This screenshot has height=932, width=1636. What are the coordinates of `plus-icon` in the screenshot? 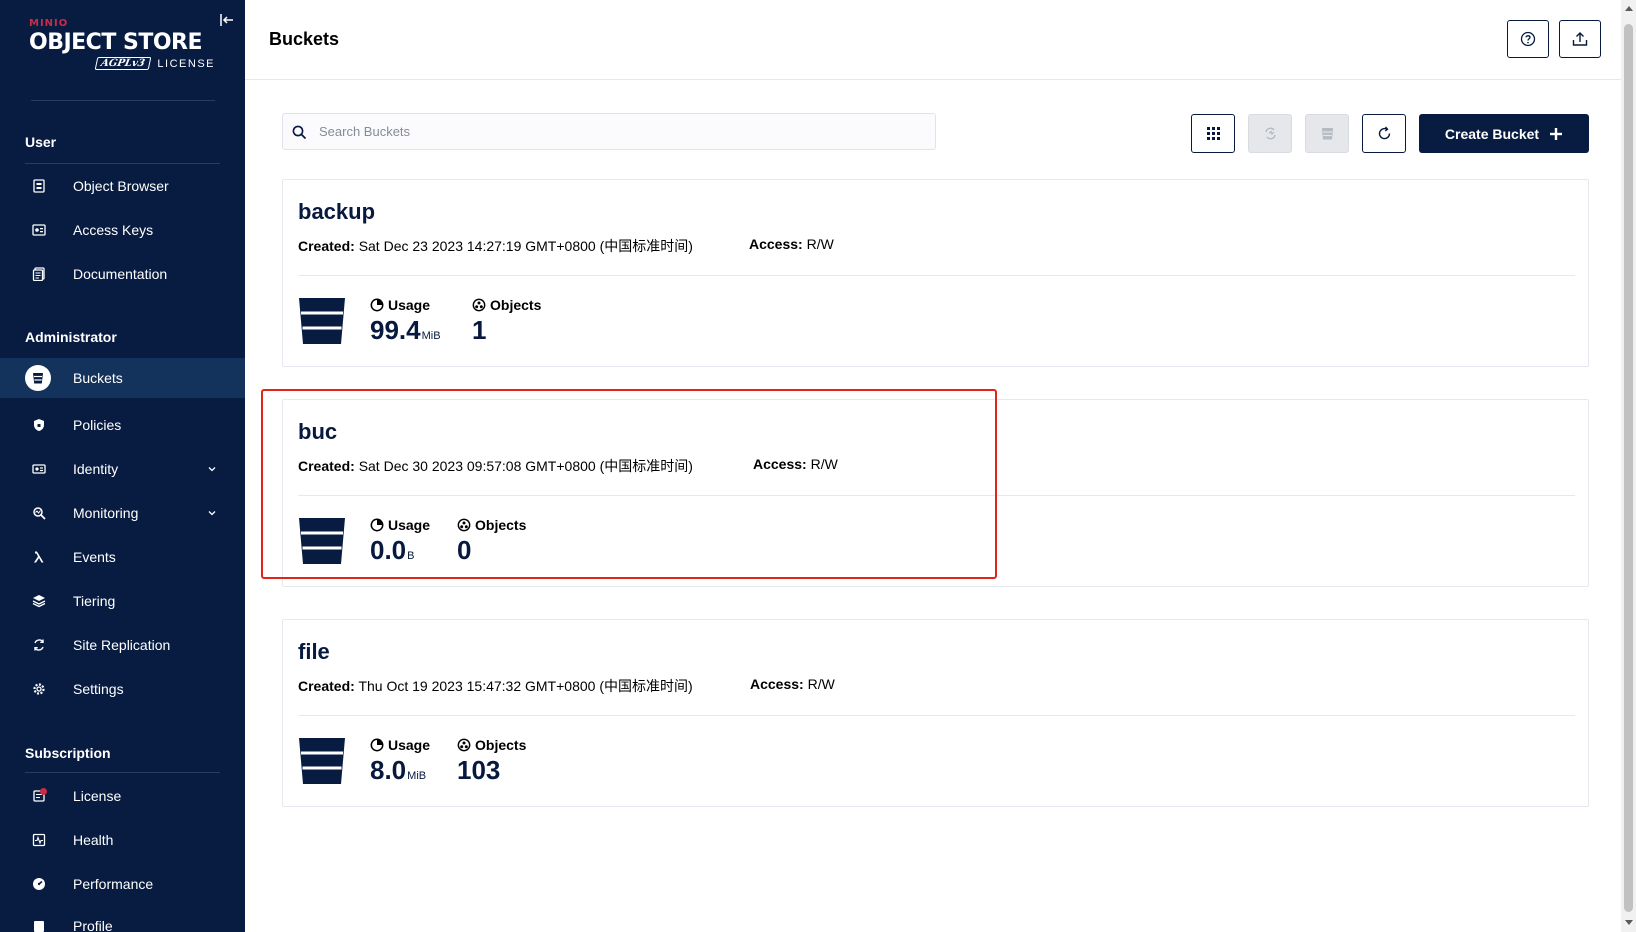 It's located at (1556, 133).